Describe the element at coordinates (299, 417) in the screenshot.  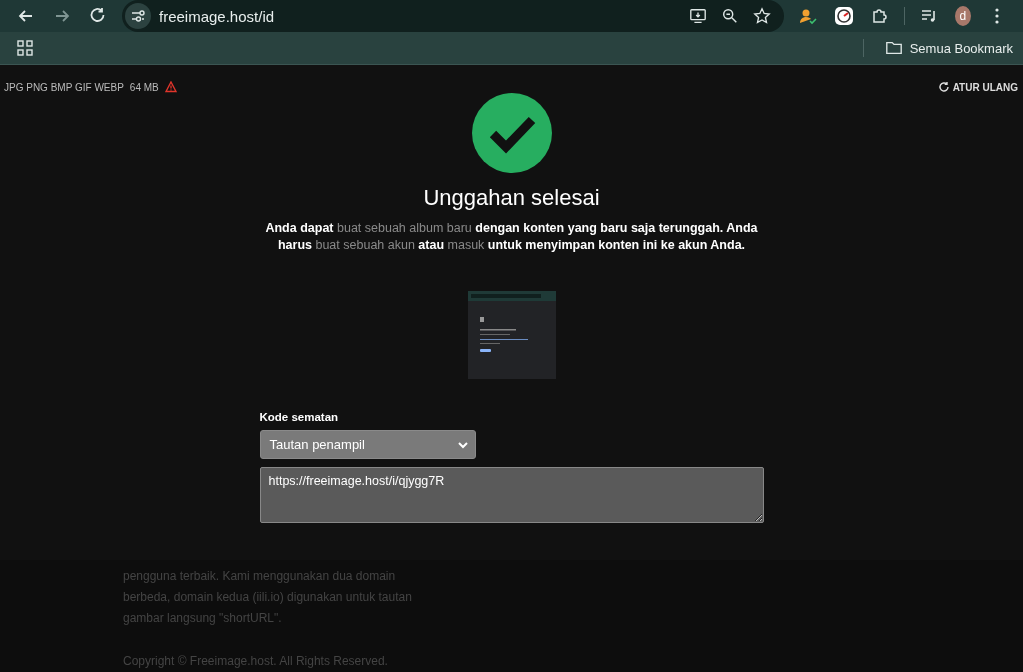
I see `embed-label: Kode sematan` at that location.